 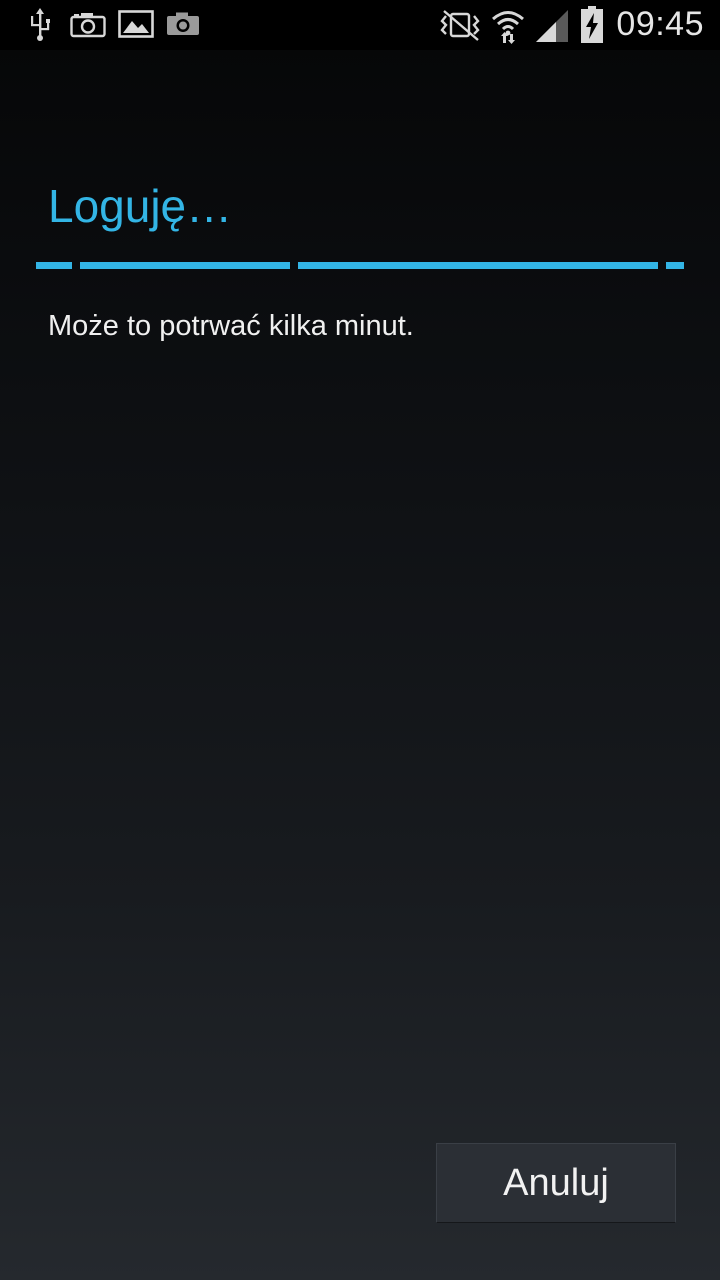 What do you see at coordinates (360, 25) in the screenshot?
I see `status-bar: 09:45` at bounding box center [360, 25].